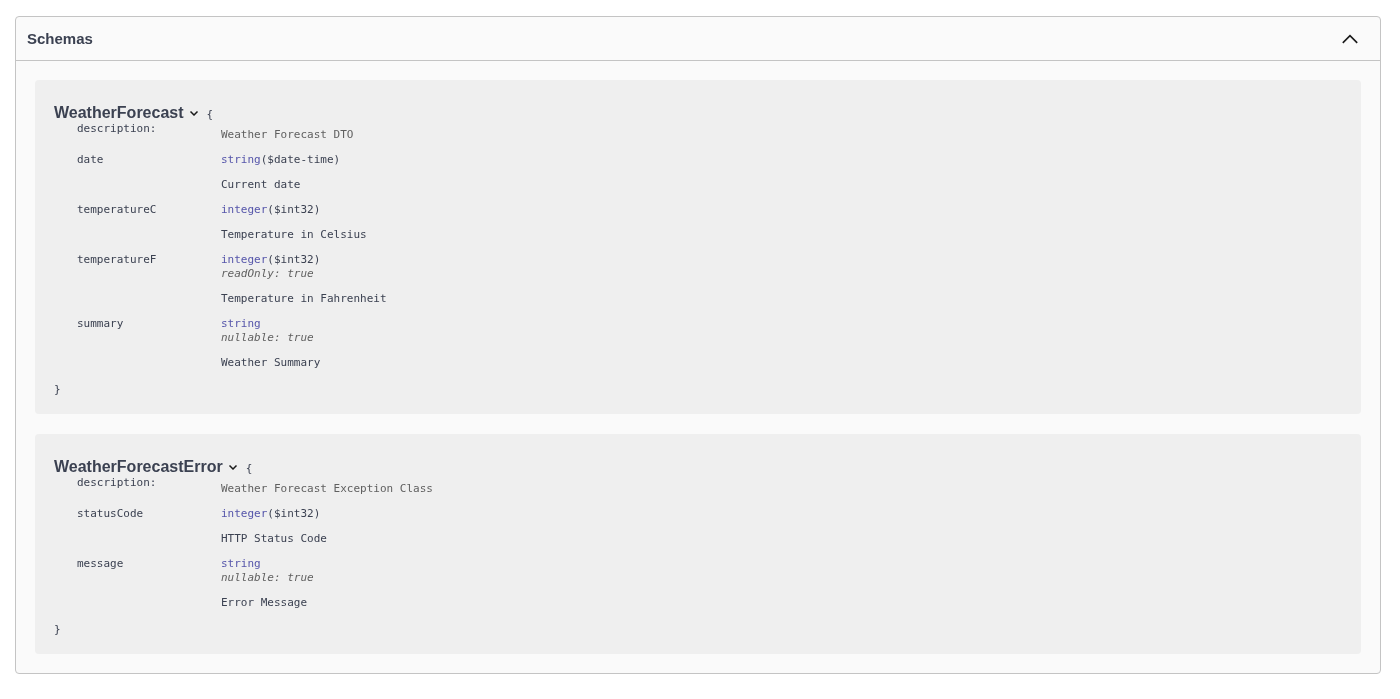 The image size is (1400, 699). What do you see at coordinates (117, 259) in the screenshot?
I see `property-name: temperatureF` at bounding box center [117, 259].